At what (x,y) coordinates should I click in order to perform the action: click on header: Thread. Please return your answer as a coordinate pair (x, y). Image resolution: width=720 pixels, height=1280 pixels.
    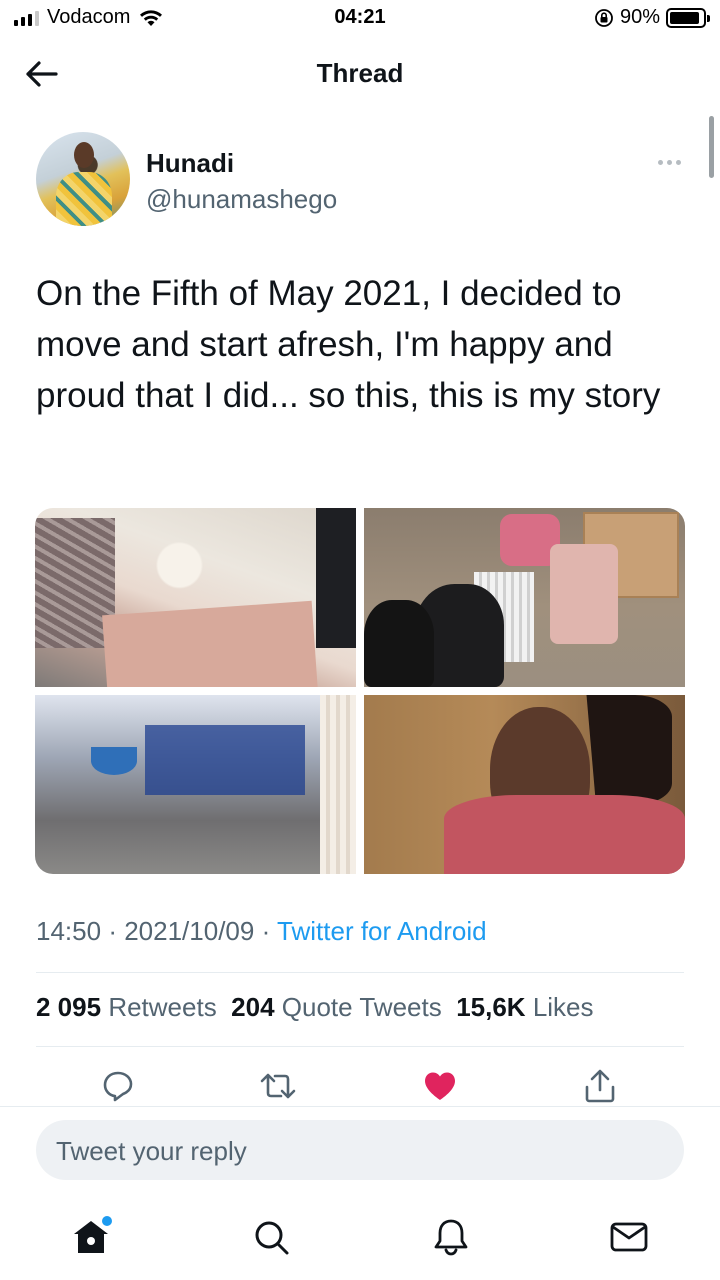
    Looking at the image, I should click on (360, 73).